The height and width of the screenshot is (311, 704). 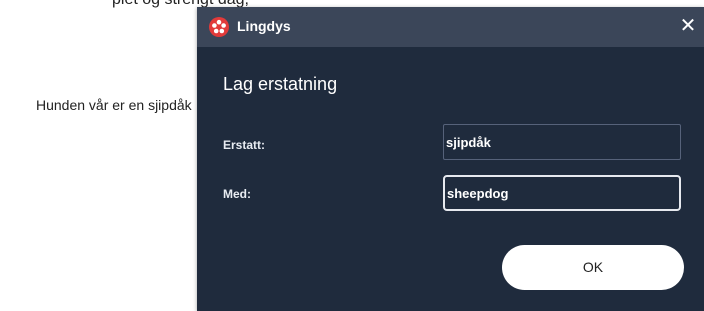 I want to click on dialog-titlebar: Lingdys ✕, so click(x=450, y=27).